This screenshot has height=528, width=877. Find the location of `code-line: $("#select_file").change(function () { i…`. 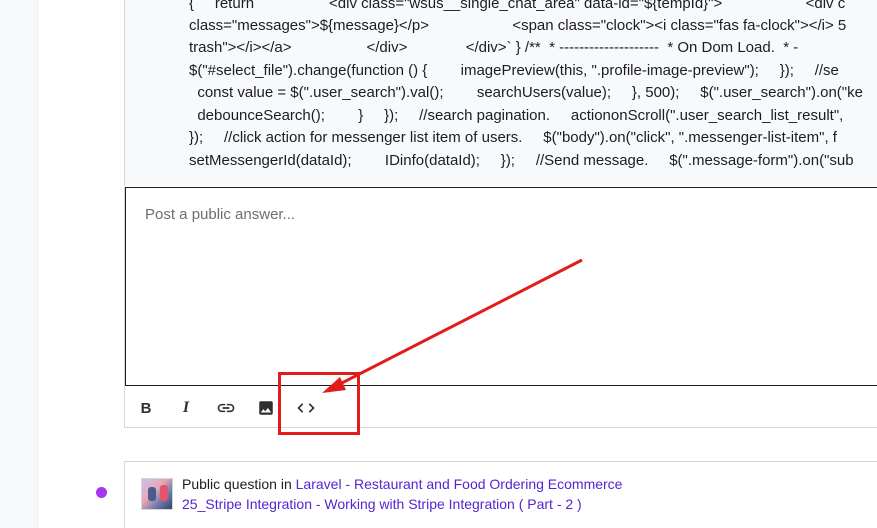

code-line: $("#select_file").change(function () { i… is located at coordinates (514, 70).